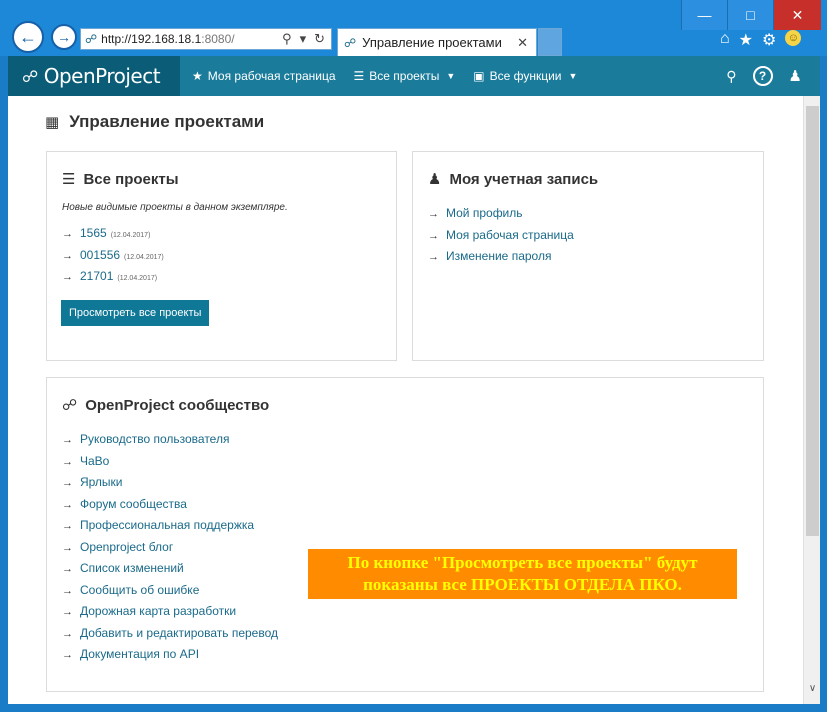 This screenshot has height=712, width=827. What do you see at coordinates (264, 76) in the screenshot?
I see `nav-my-page: ★ Моя рабочая страница` at bounding box center [264, 76].